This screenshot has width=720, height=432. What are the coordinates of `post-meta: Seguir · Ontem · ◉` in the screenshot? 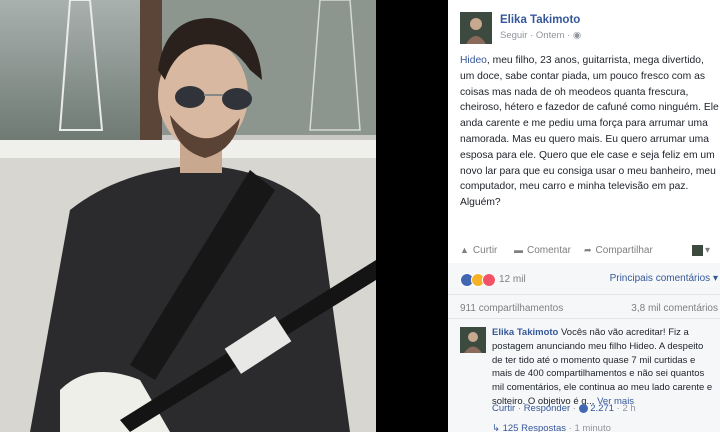 It's located at (540, 35).